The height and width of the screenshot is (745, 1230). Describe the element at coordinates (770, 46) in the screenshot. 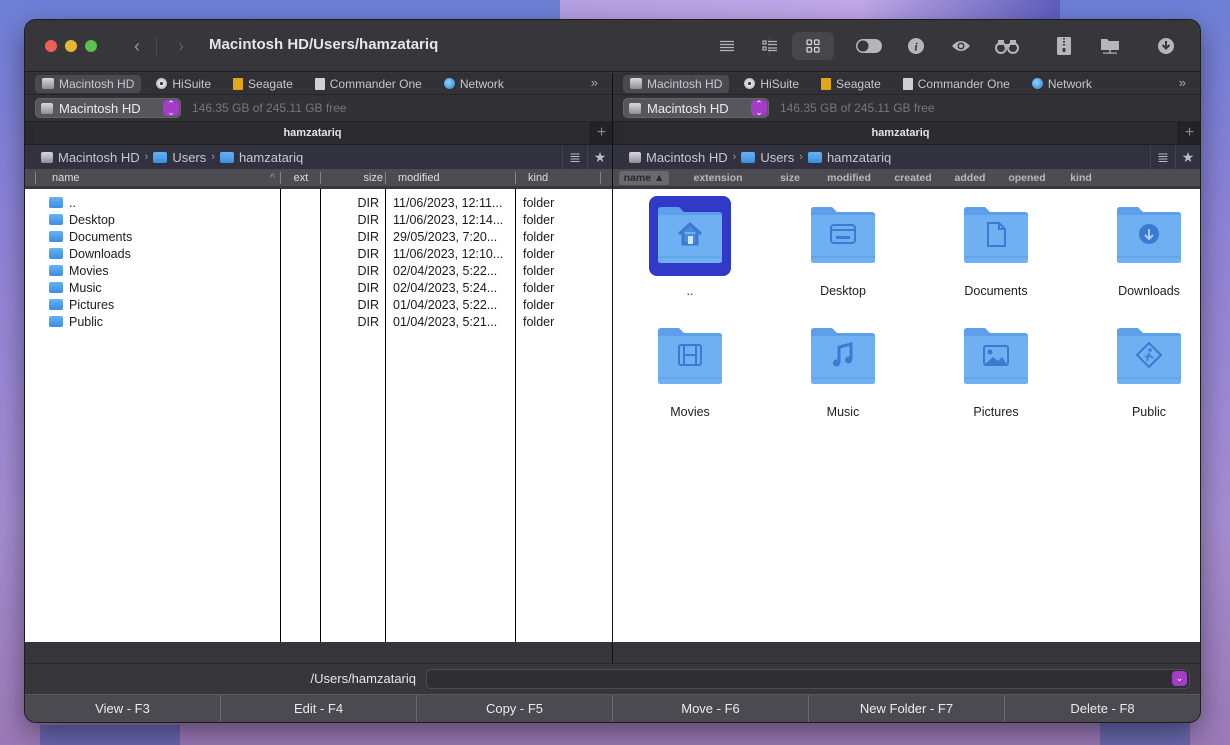

I see `detailed-view-button` at that location.